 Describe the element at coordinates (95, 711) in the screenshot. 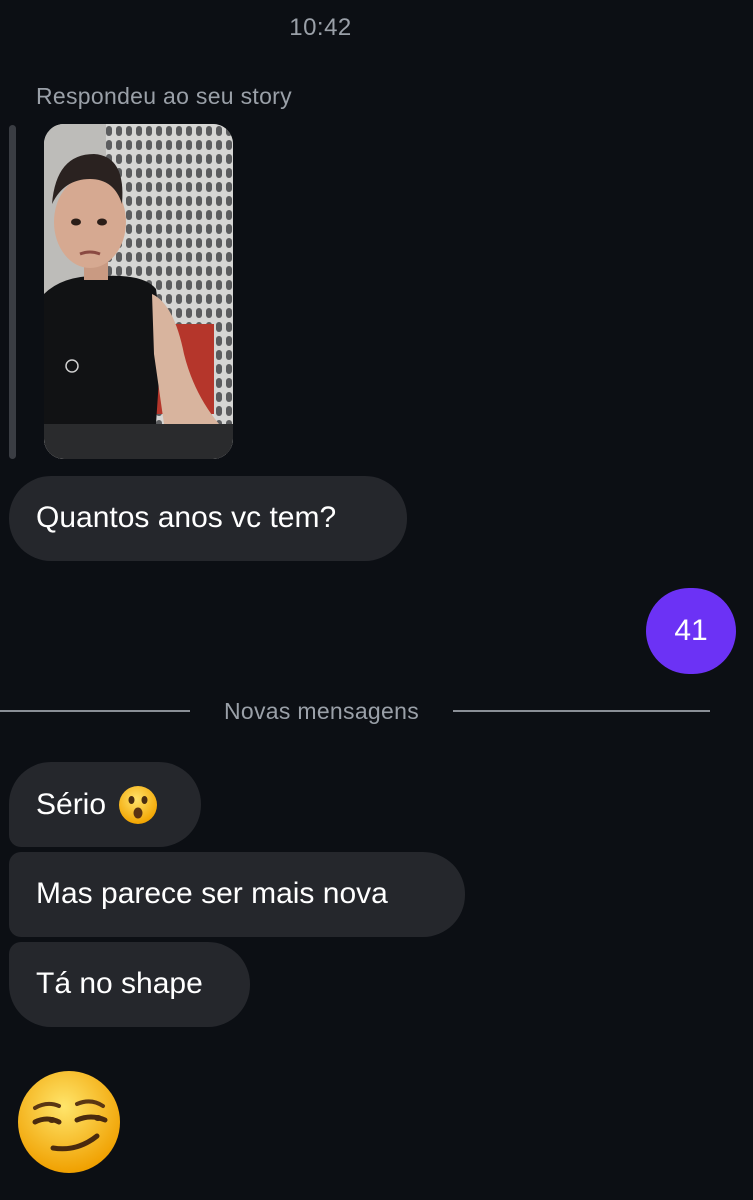

I see `divider-line-left` at that location.